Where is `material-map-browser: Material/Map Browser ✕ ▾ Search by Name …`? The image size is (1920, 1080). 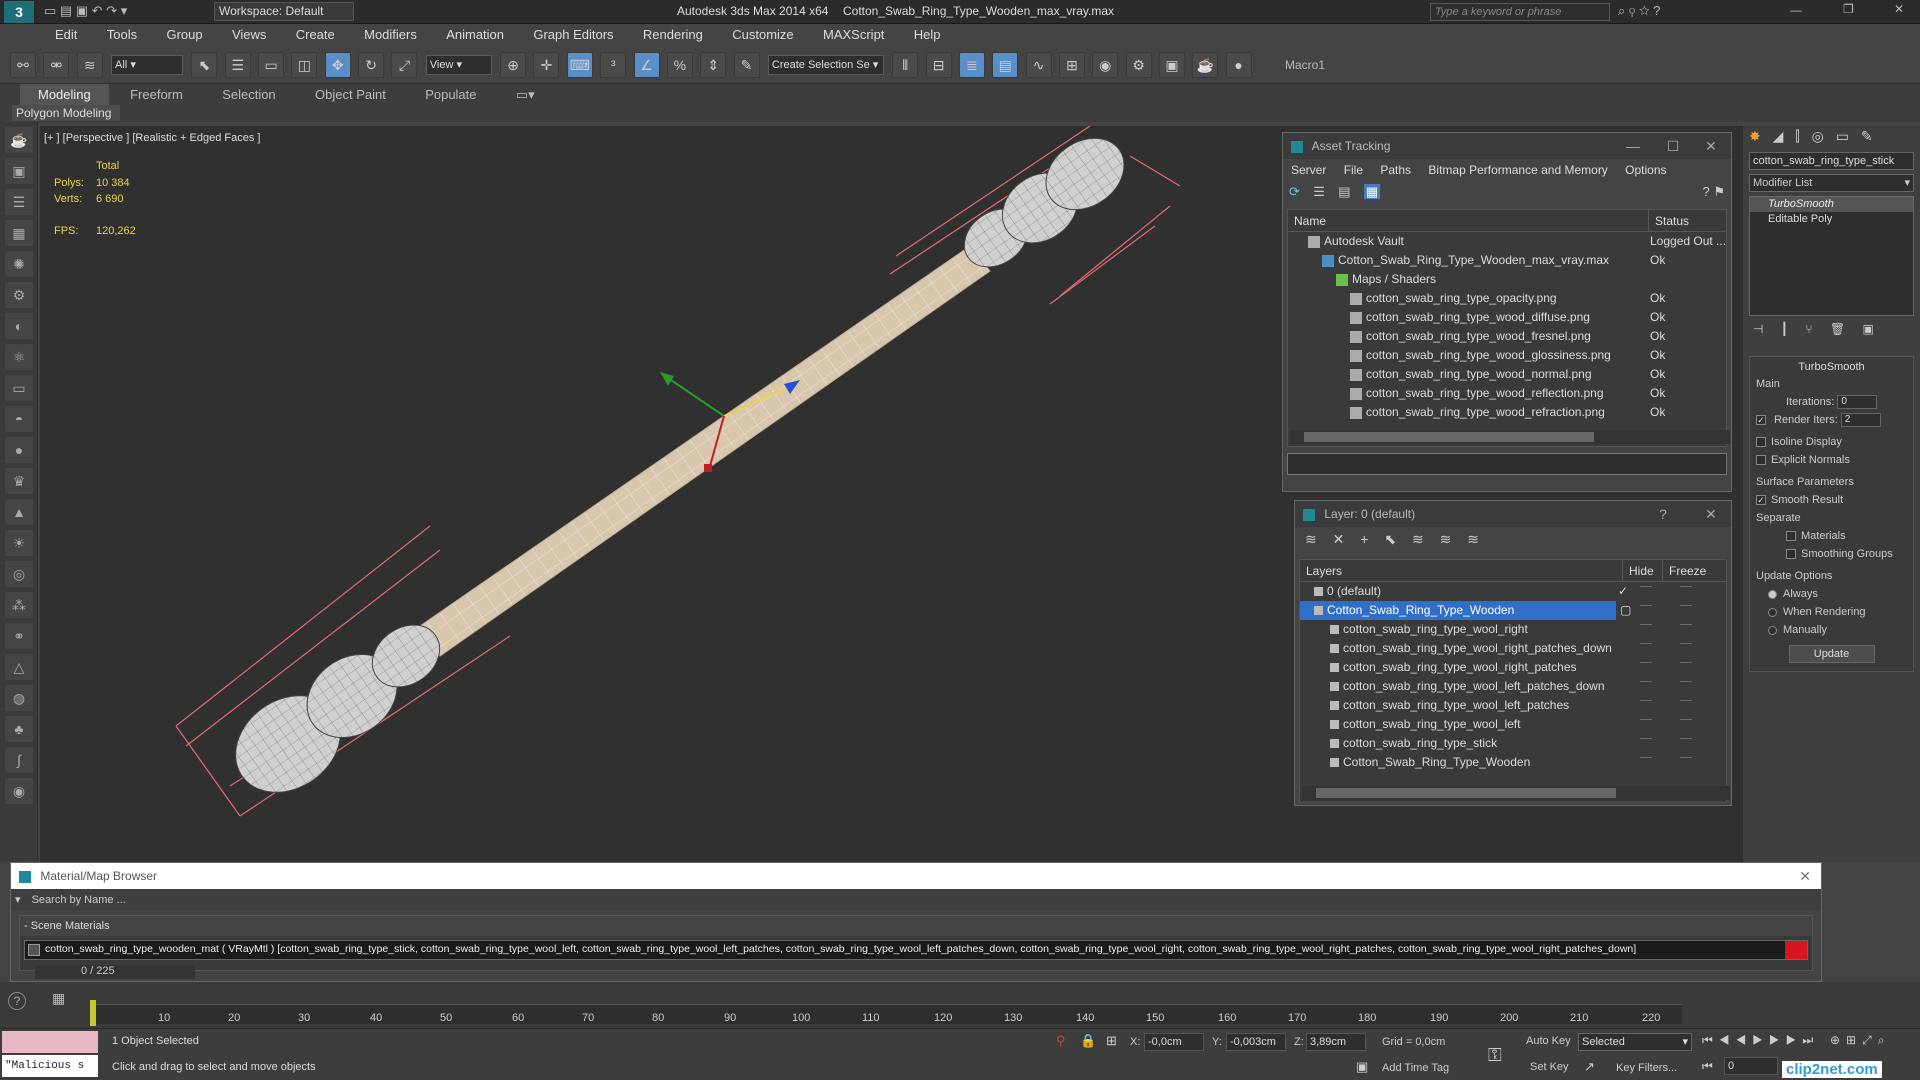 material-map-browser: Material/Map Browser ✕ ▾ Search by Name … is located at coordinates (916, 922).